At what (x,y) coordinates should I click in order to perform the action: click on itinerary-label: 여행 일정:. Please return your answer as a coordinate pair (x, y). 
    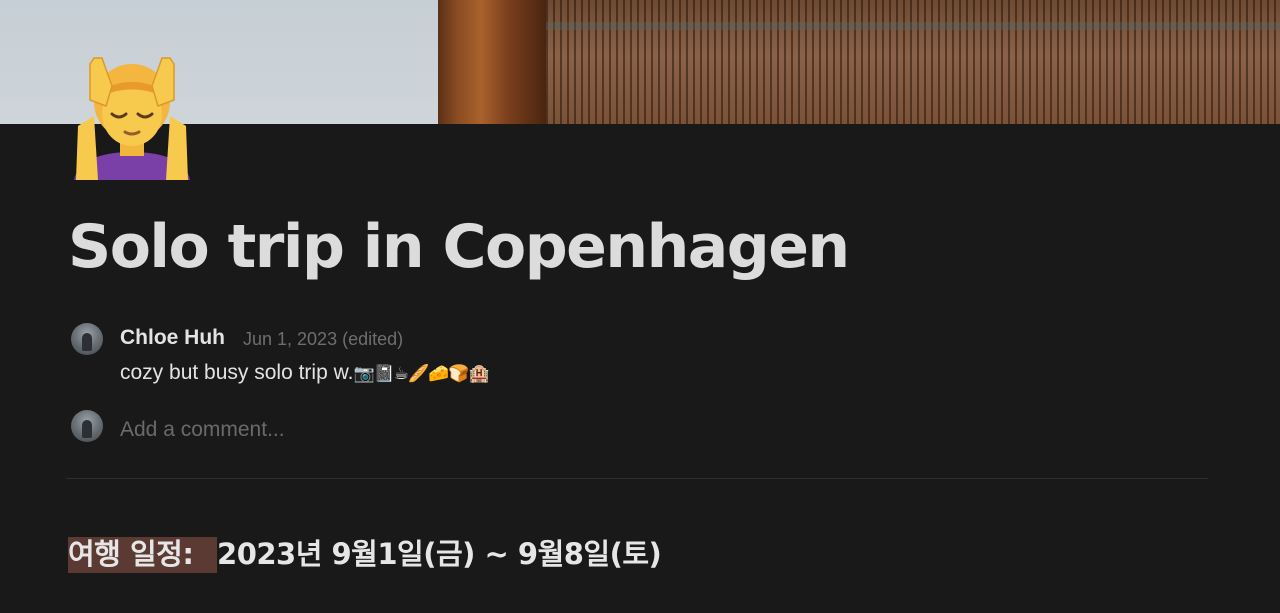
    Looking at the image, I should click on (143, 555).